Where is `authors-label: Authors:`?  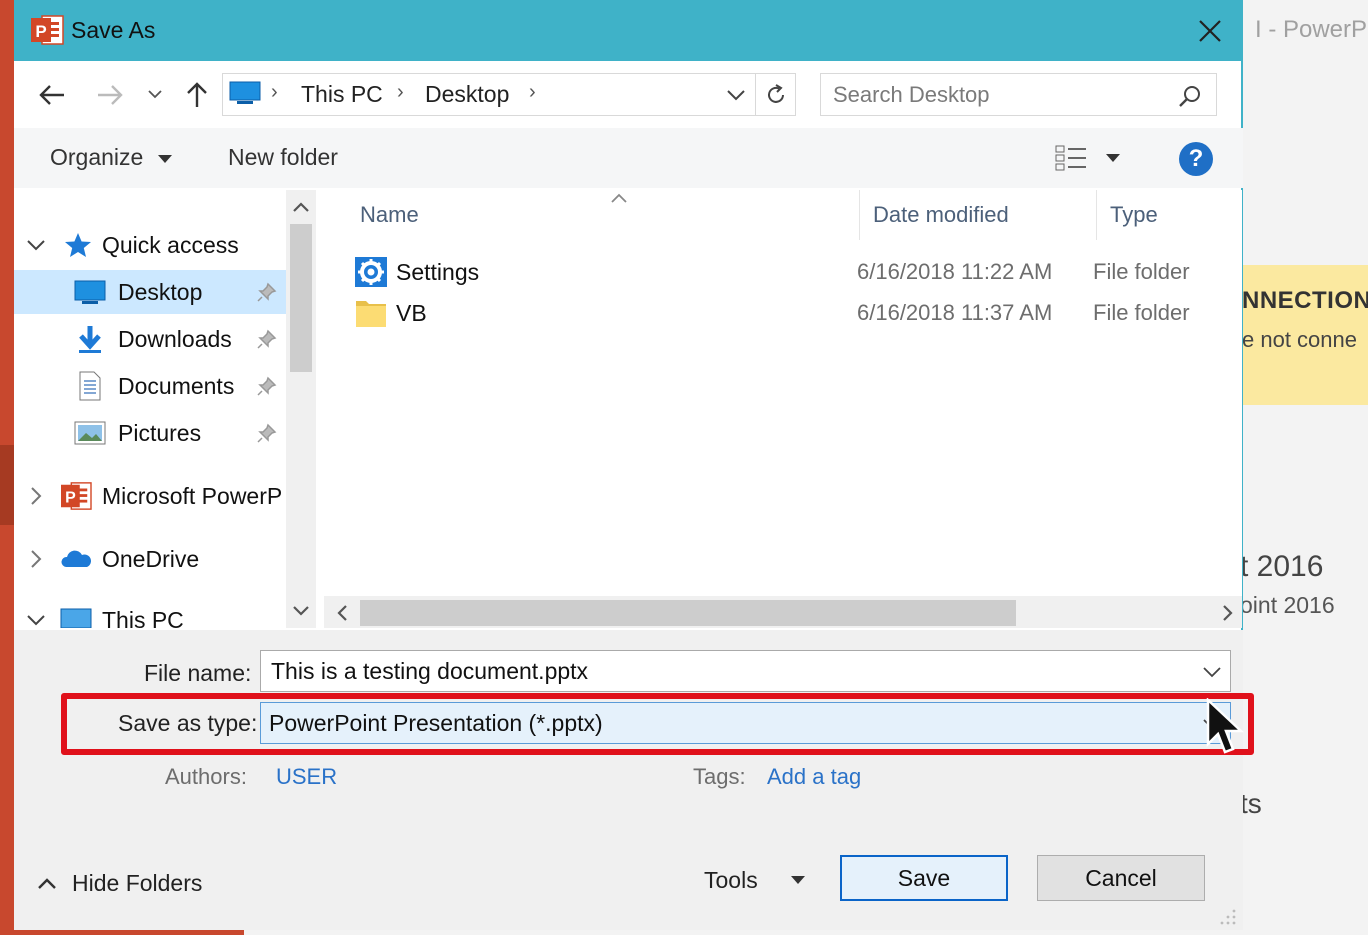 authors-label: Authors: is located at coordinates (206, 776).